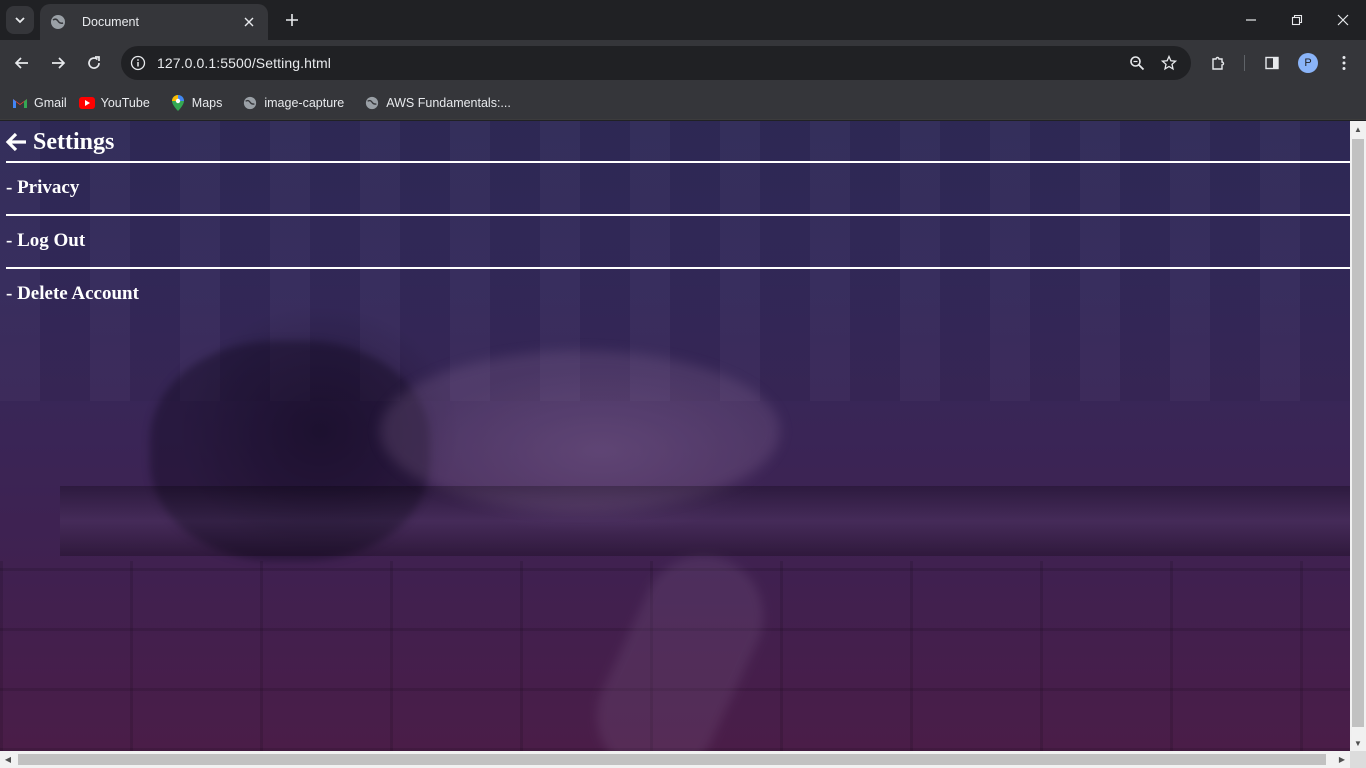 This screenshot has width=1366, height=768. I want to click on side-panel-icon, so click(1272, 63).